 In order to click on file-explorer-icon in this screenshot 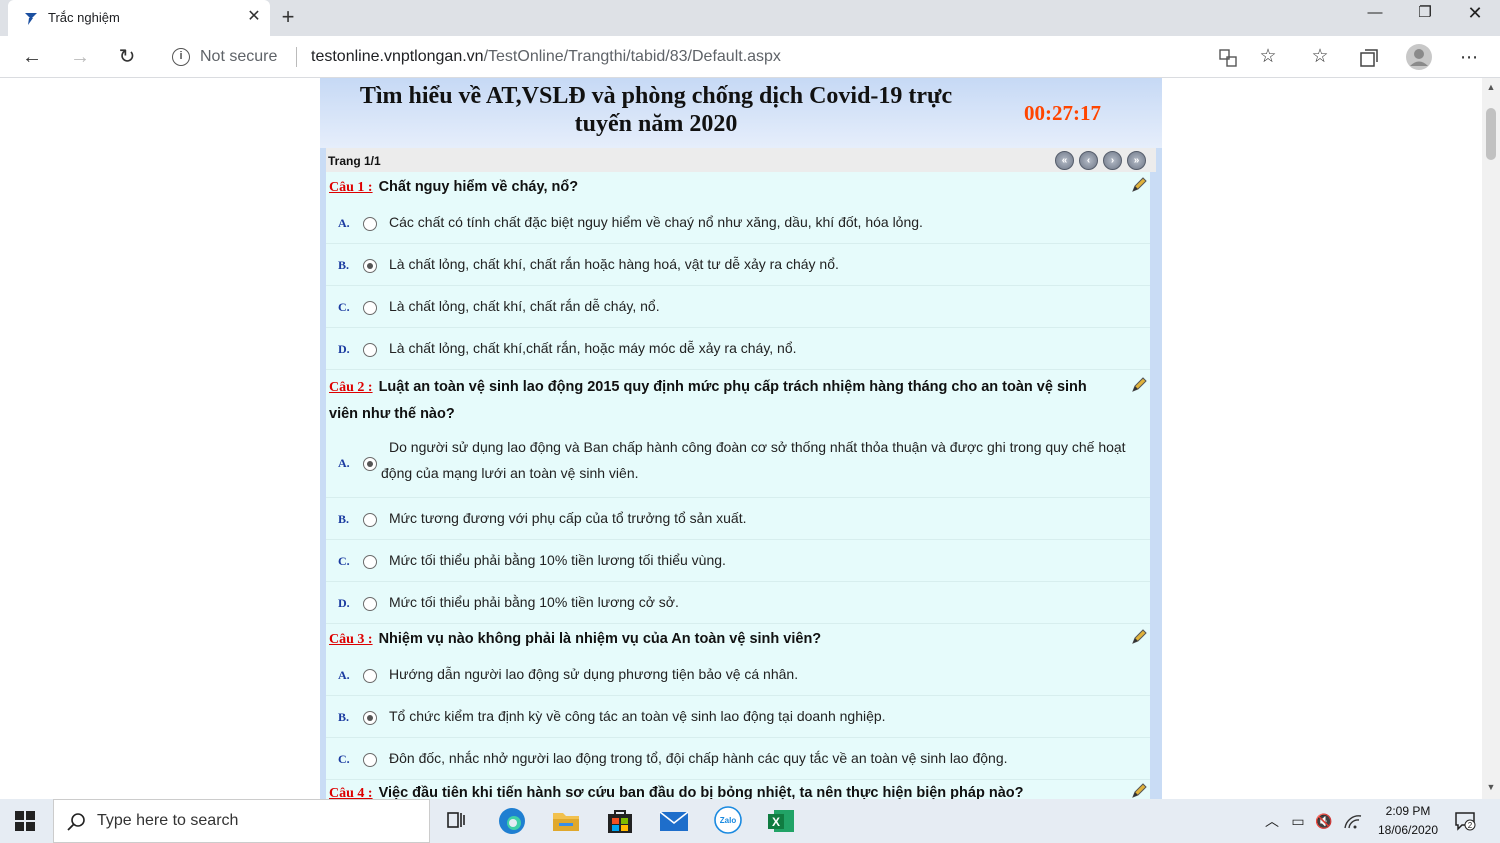, I will do `click(566, 821)`.